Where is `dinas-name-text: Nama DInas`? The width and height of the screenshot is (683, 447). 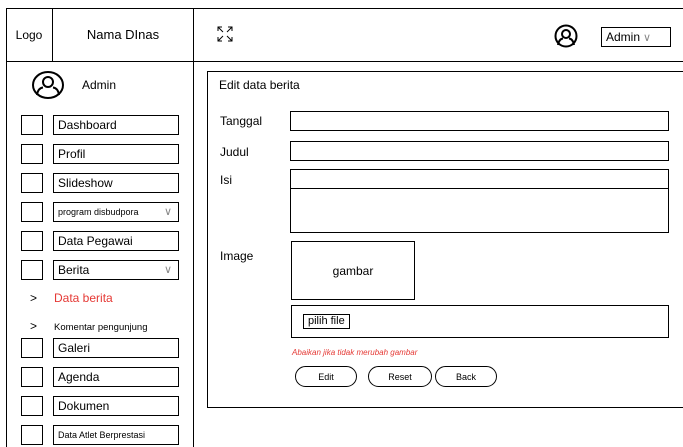 dinas-name-text: Nama DInas is located at coordinates (123, 34).